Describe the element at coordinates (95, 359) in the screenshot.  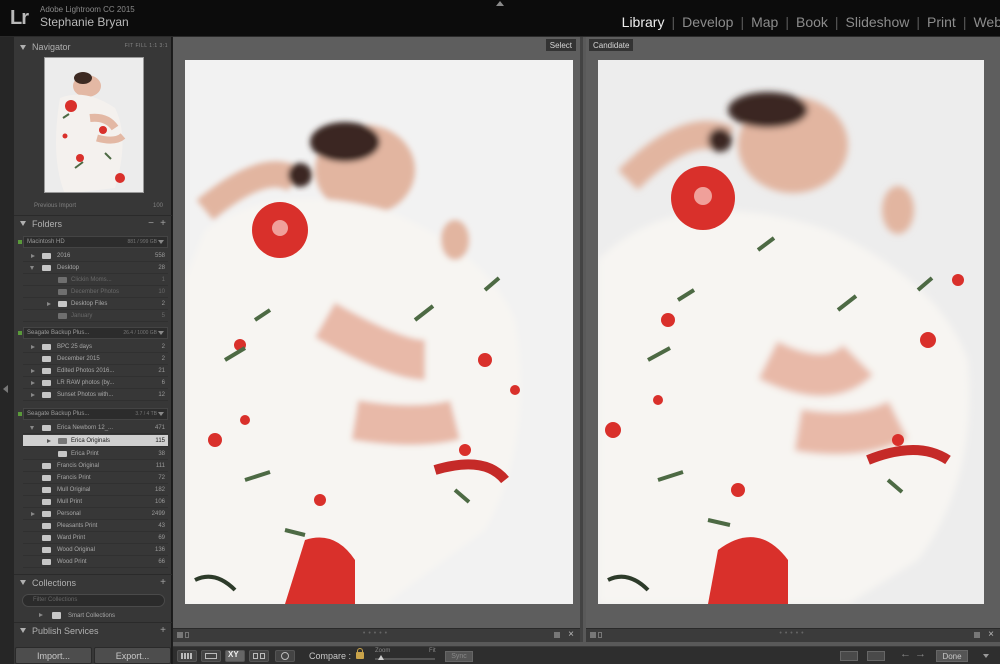
I see `folder-row: December 2015 2` at that location.